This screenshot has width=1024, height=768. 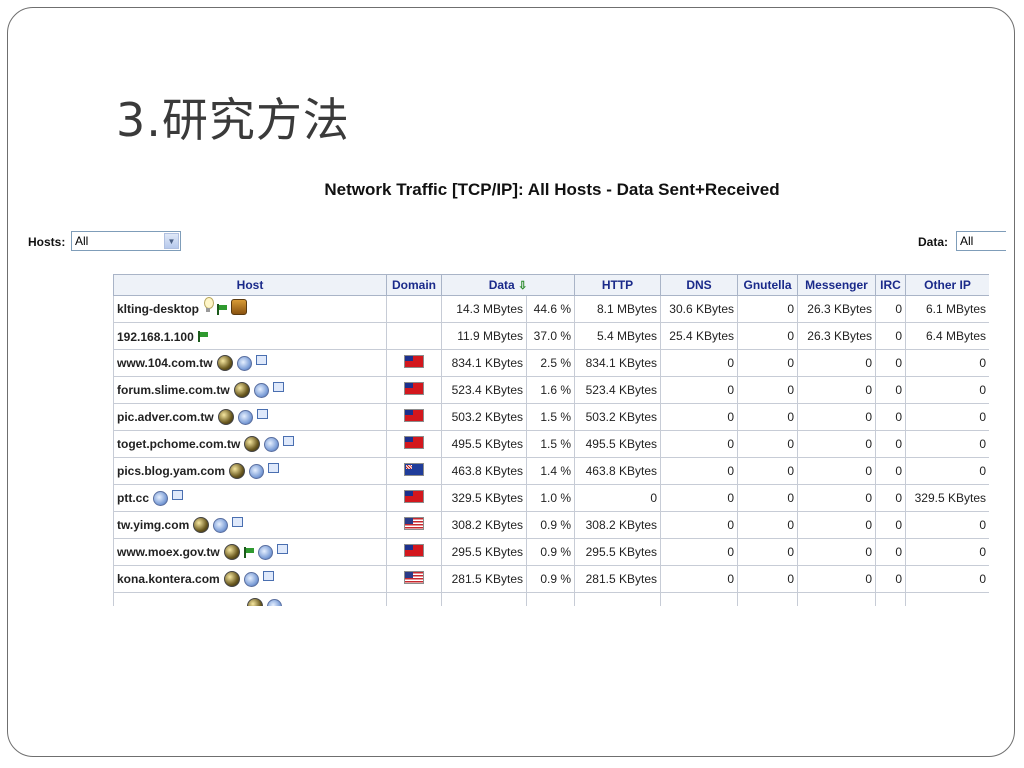 I want to click on flag-australia-icon, so click(x=414, y=469).